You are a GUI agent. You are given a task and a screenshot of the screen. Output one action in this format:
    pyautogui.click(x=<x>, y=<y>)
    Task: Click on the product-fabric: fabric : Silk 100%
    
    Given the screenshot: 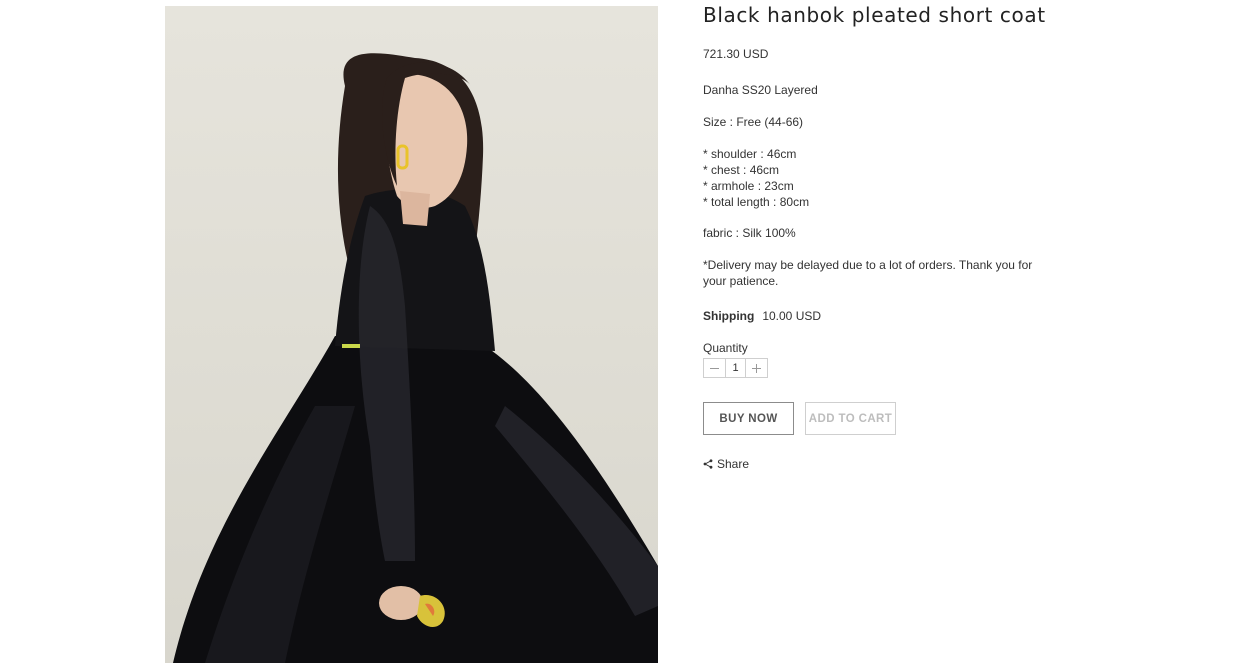 What is the action you would take?
    pyautogui.click(x=749, y=233)
    